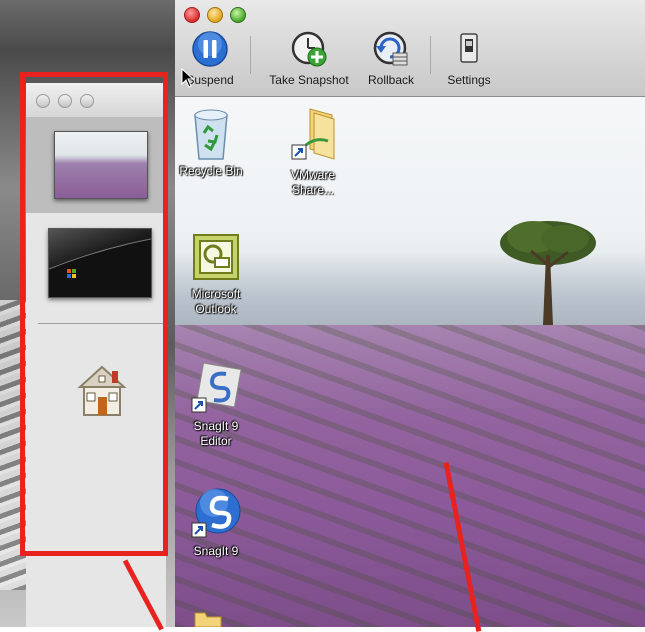 The width and height of the screenshot is (645, 632). Describe the element at coordinates (216, 551) in the screenshot. I see `snagit-label: SnagIt 9` at that location.